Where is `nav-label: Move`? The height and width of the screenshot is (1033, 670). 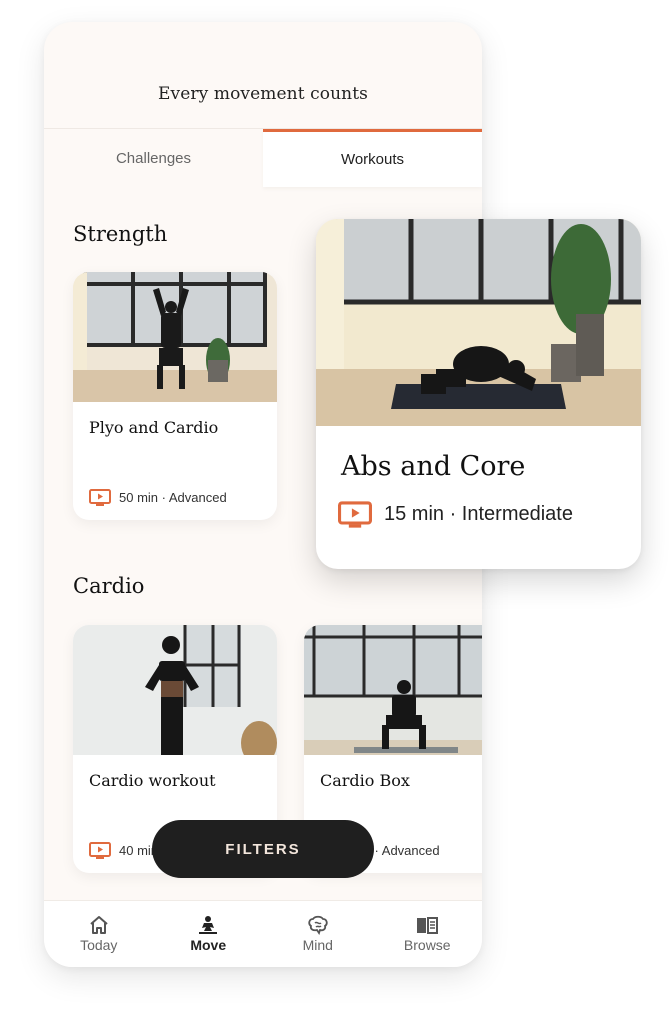
nav-label: Move is located at coordinates (208, 945).